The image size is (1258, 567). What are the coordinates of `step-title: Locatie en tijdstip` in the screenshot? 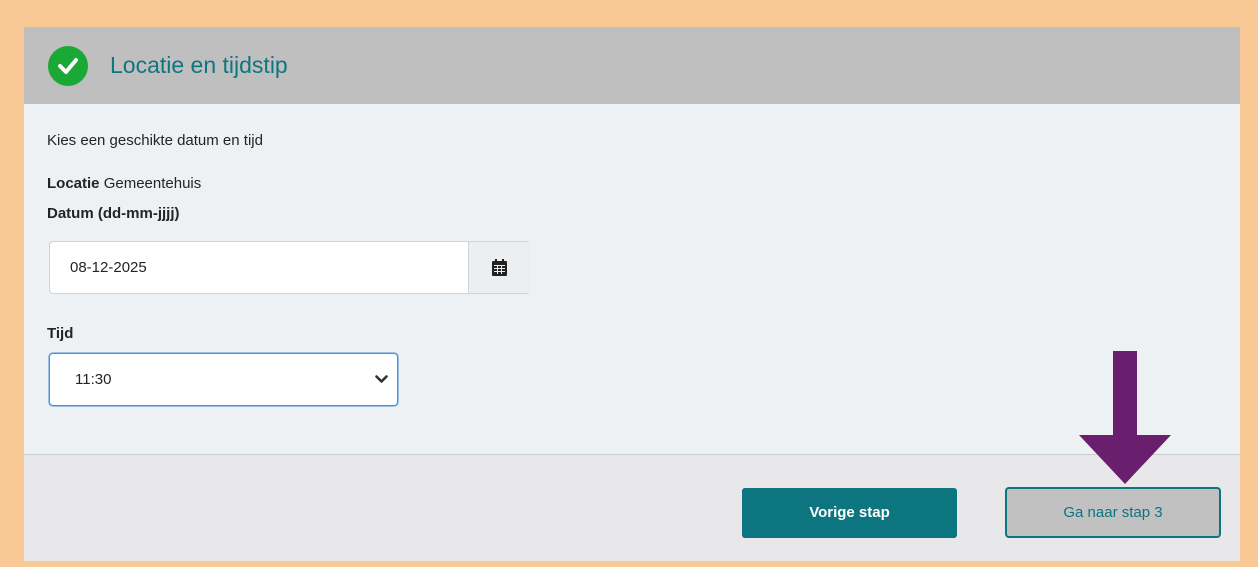 It's located at (199, 65).